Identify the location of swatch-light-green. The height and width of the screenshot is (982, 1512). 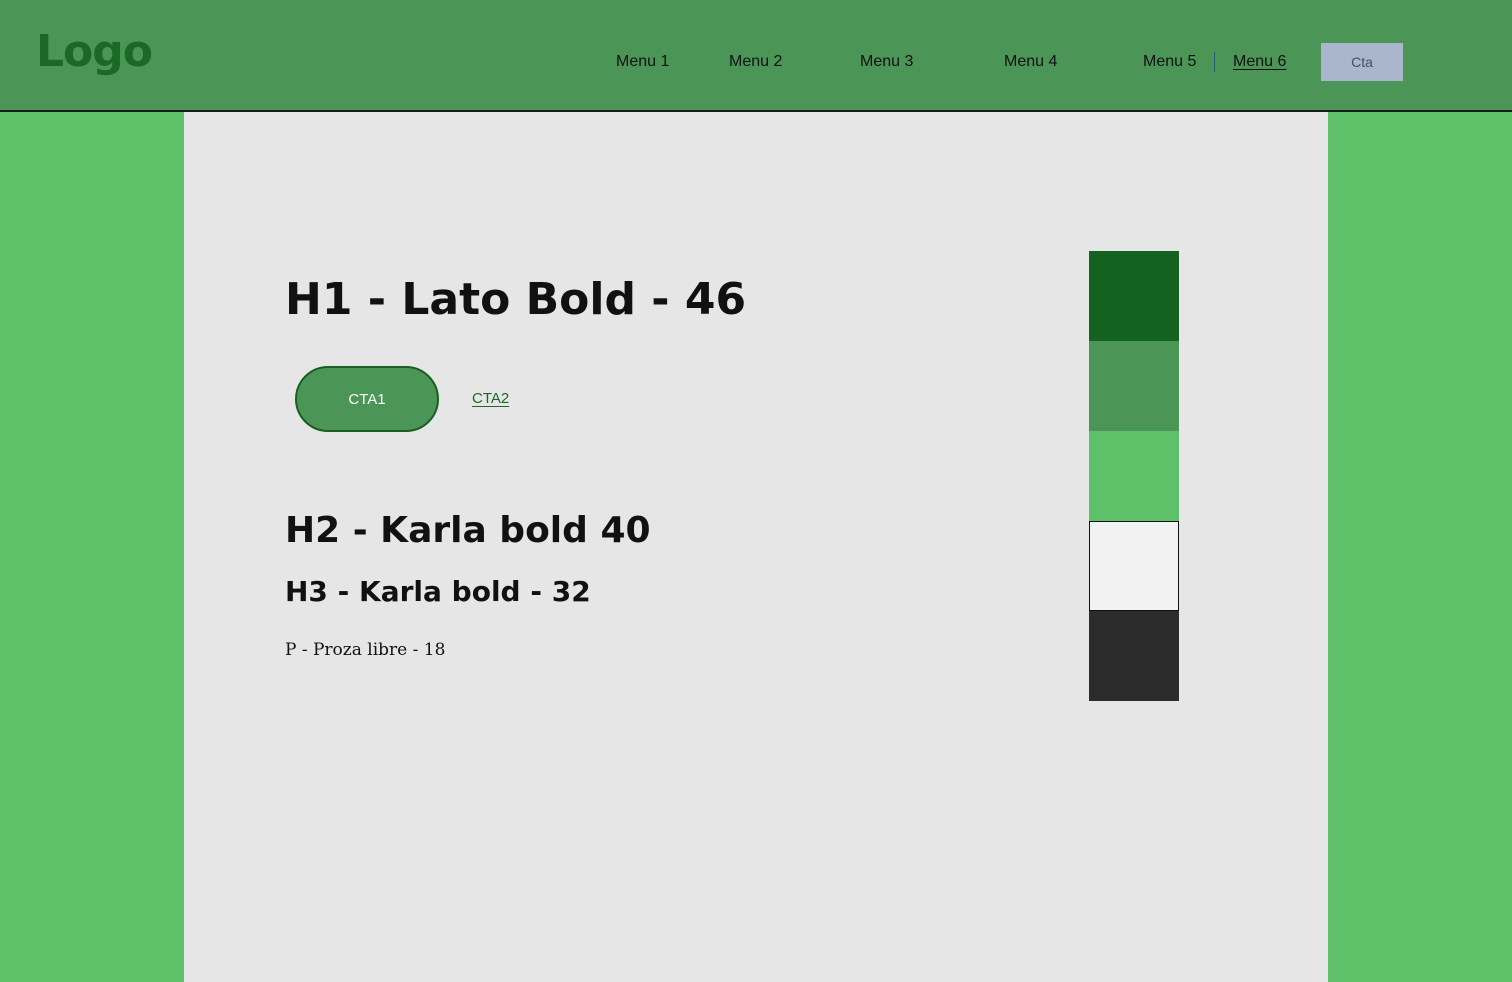
(1134, 476).